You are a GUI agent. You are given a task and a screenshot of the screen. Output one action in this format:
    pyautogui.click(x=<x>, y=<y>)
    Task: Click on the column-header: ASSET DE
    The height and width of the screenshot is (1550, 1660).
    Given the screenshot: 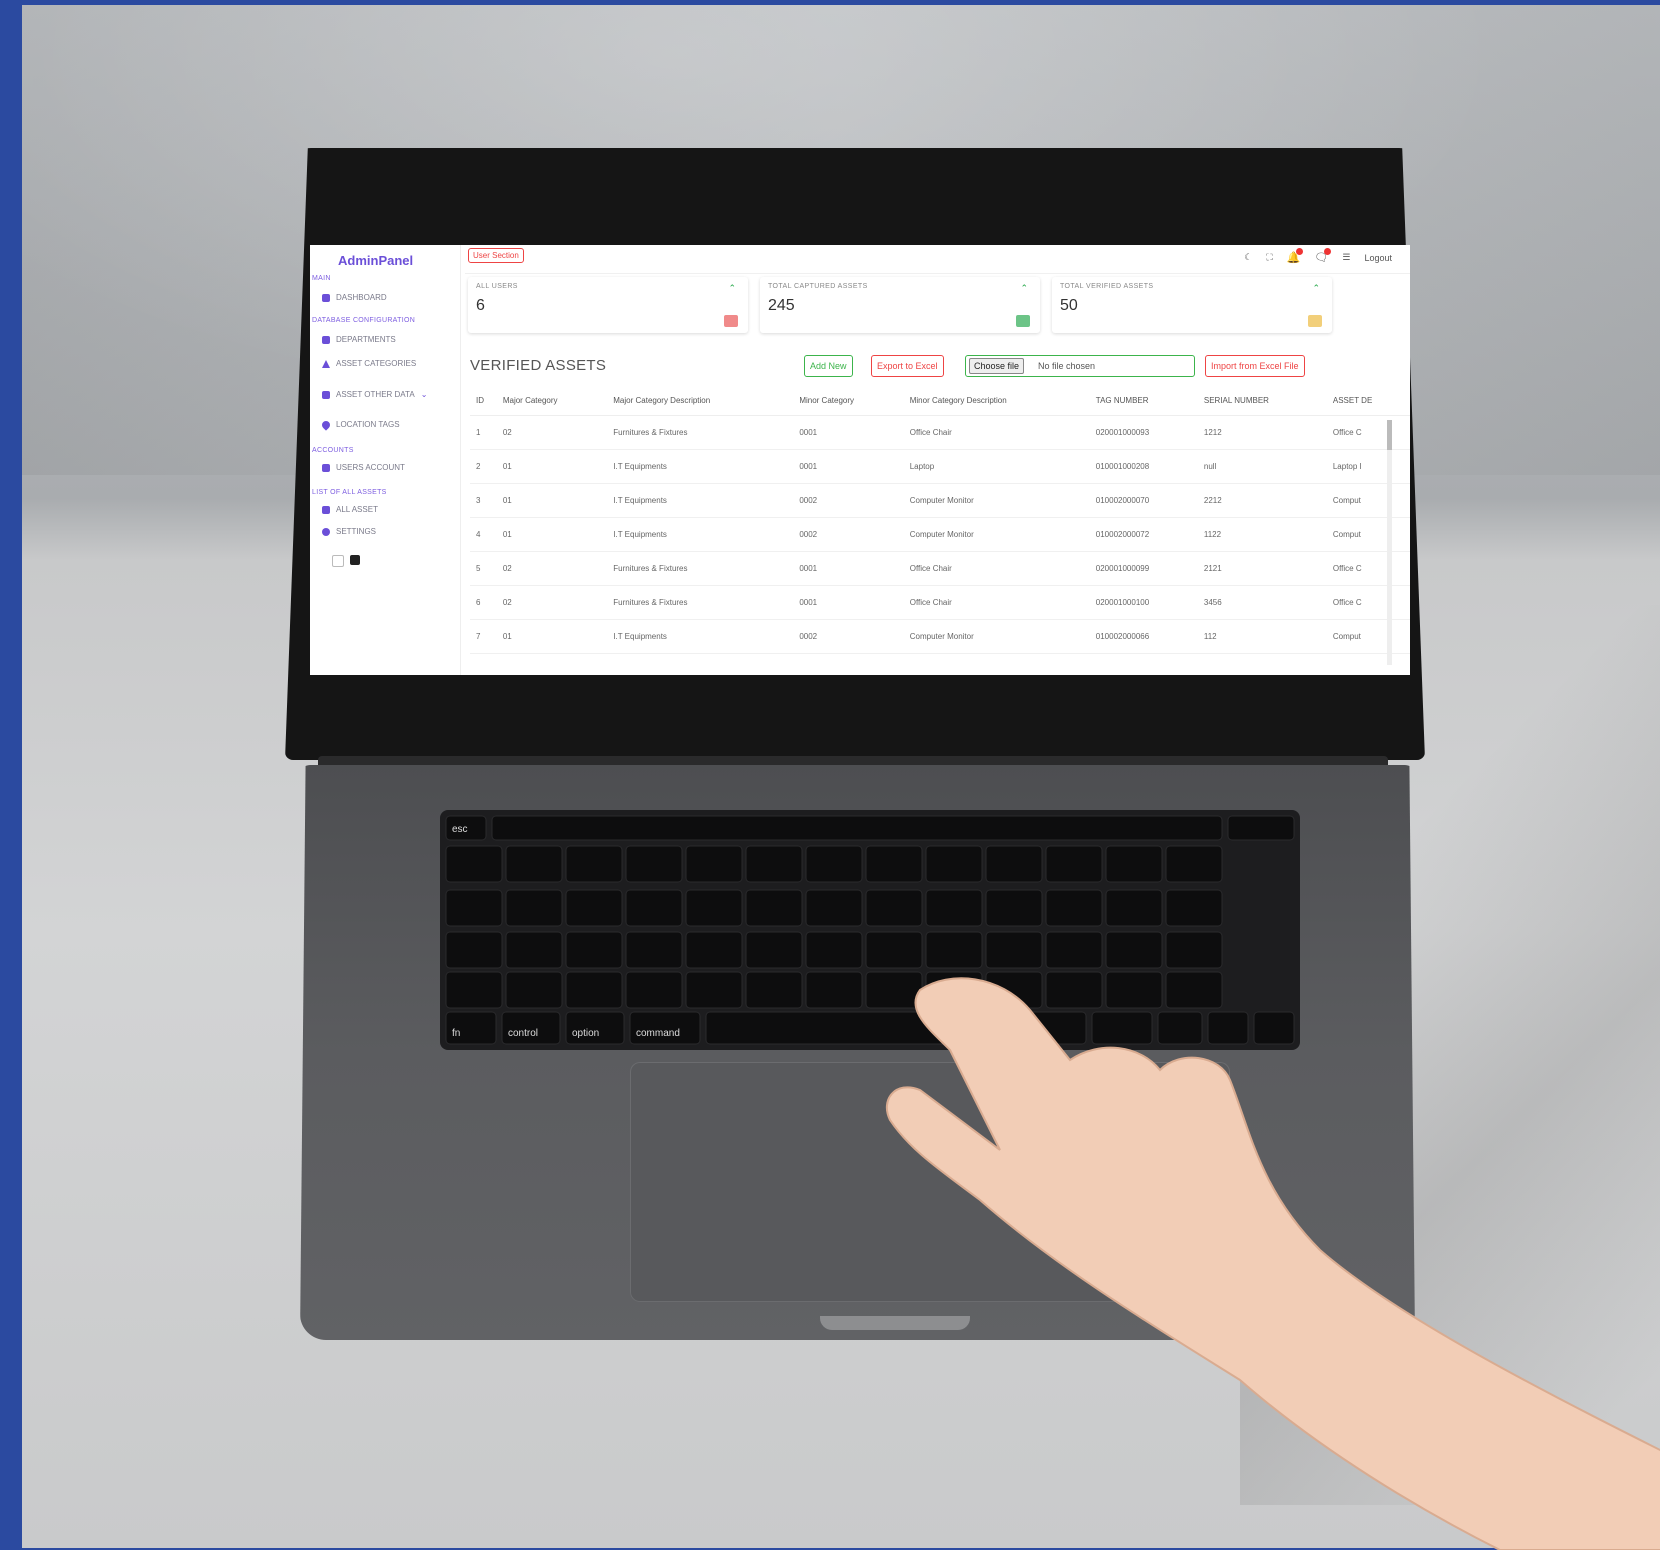 What is the action you would take?
    pyautogui.click(x=1368, y=400)
    